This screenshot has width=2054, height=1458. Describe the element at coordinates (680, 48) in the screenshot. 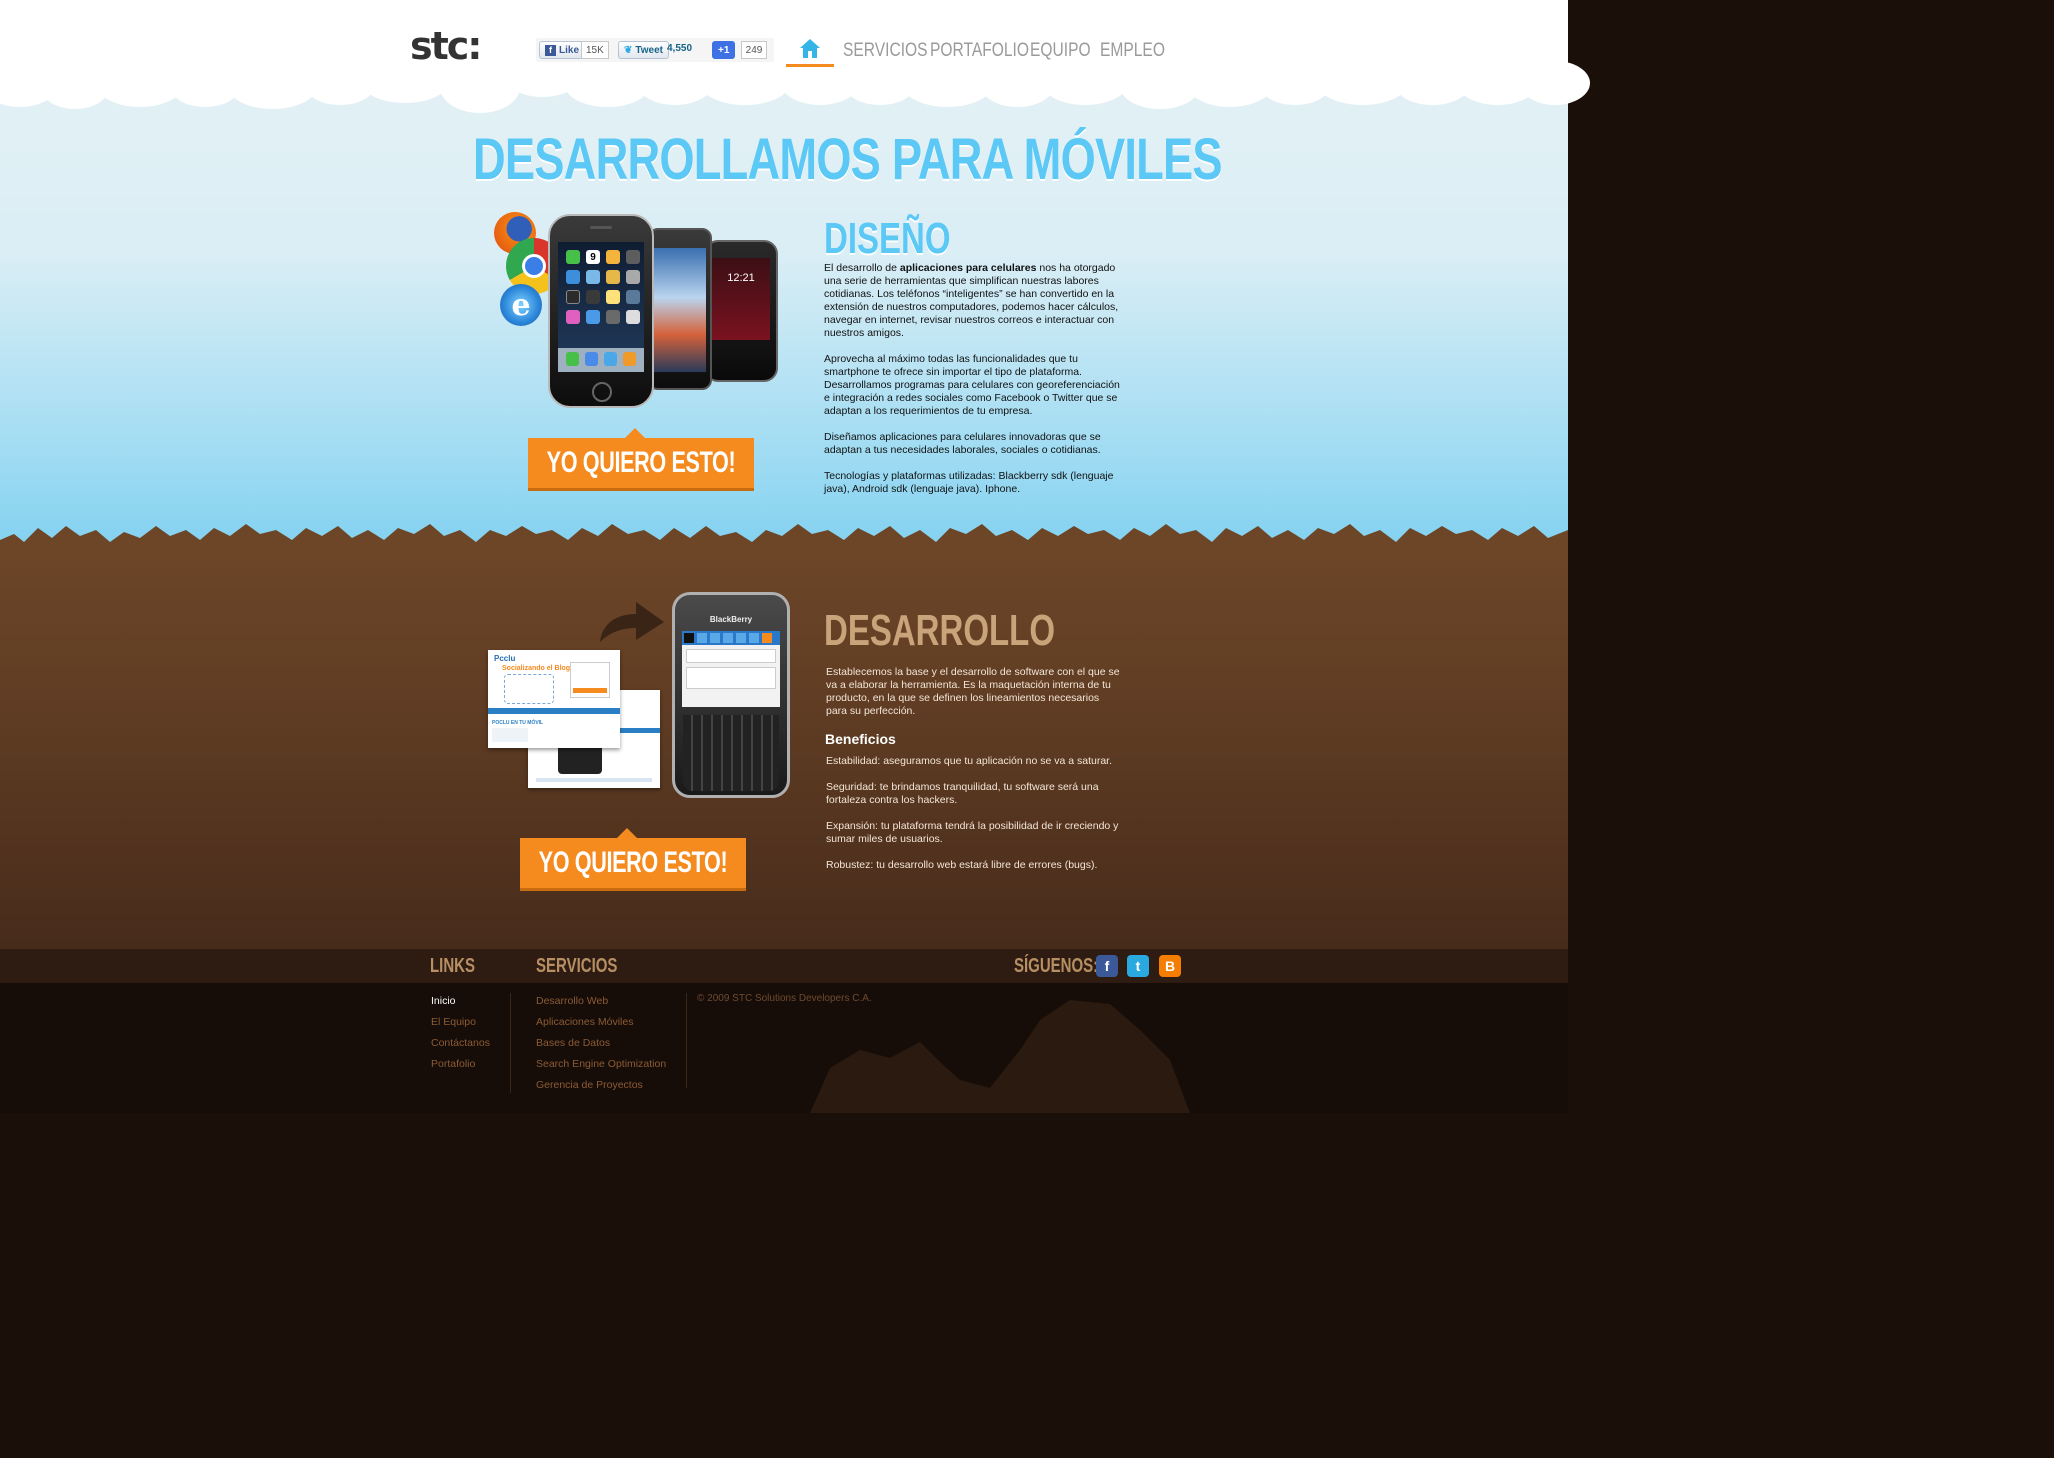

I see `tweet-count: 4,550` at that location.